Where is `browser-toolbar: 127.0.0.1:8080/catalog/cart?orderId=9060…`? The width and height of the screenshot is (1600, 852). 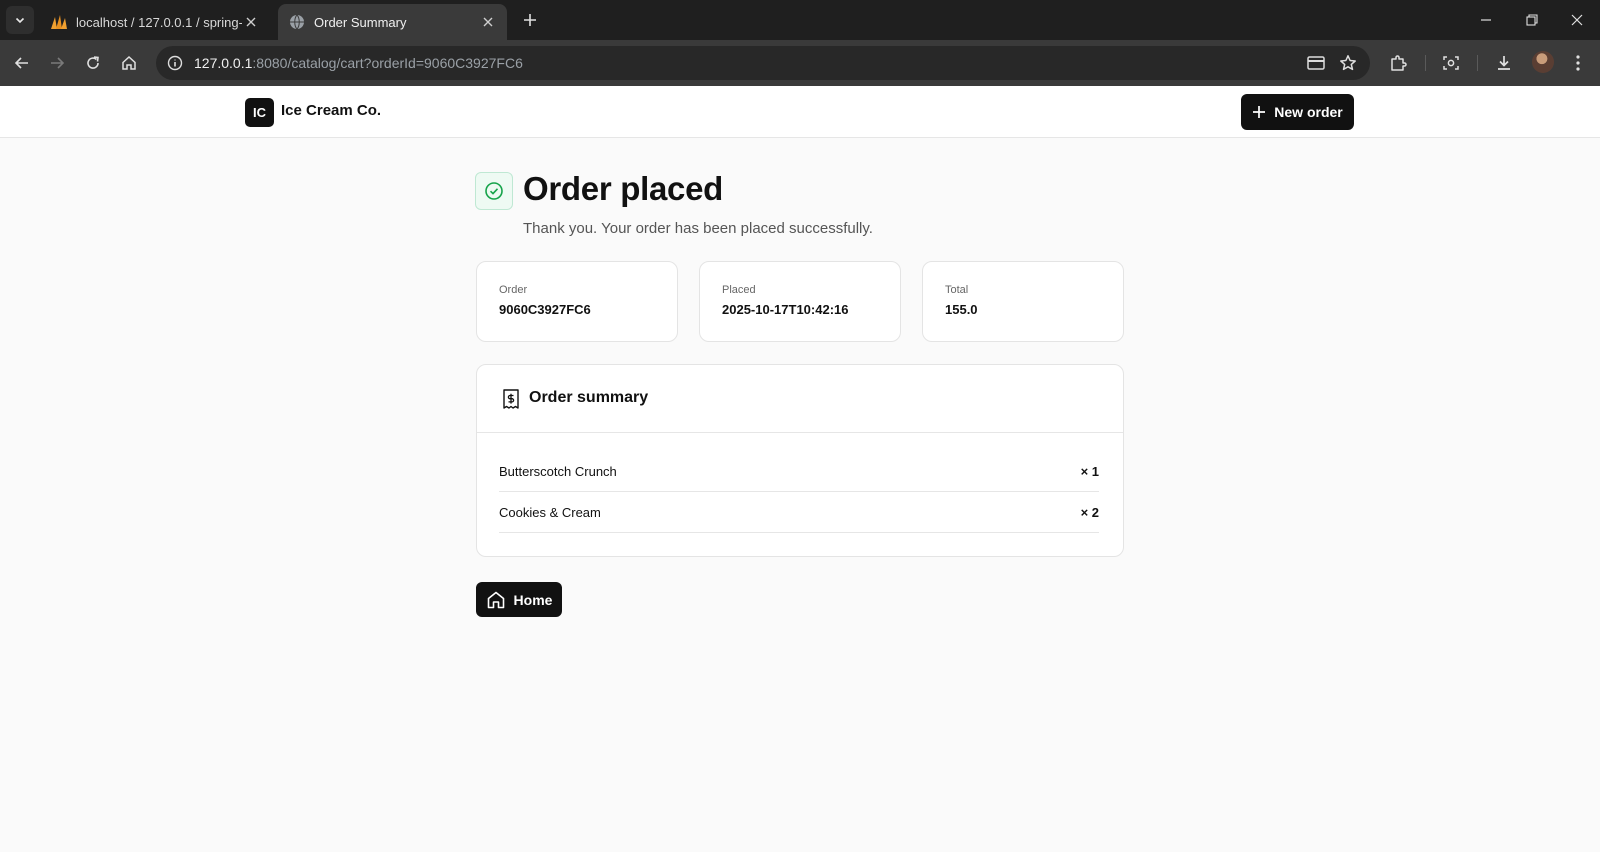 browser-toolbar: 127.0.0.1:8080/catalog/cart?orderId=9060… is located at coordinates (800, 63).